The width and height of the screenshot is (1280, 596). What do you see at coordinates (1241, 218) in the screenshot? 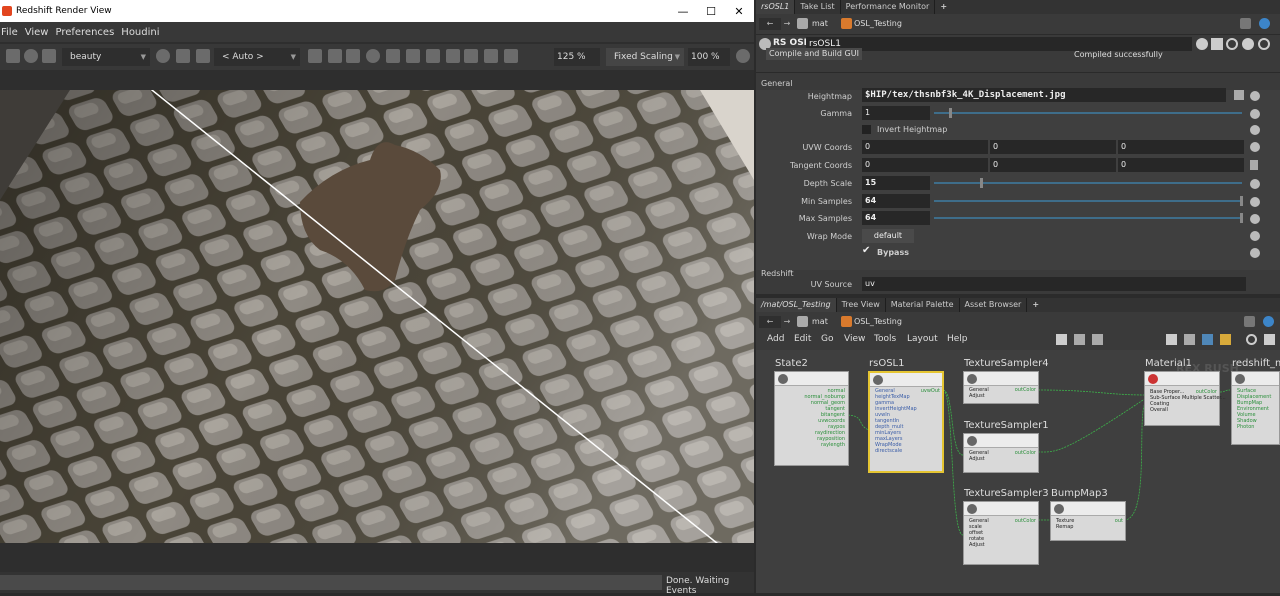
I see `max-samples-slider-handle` at bounding box center [1241, 218].